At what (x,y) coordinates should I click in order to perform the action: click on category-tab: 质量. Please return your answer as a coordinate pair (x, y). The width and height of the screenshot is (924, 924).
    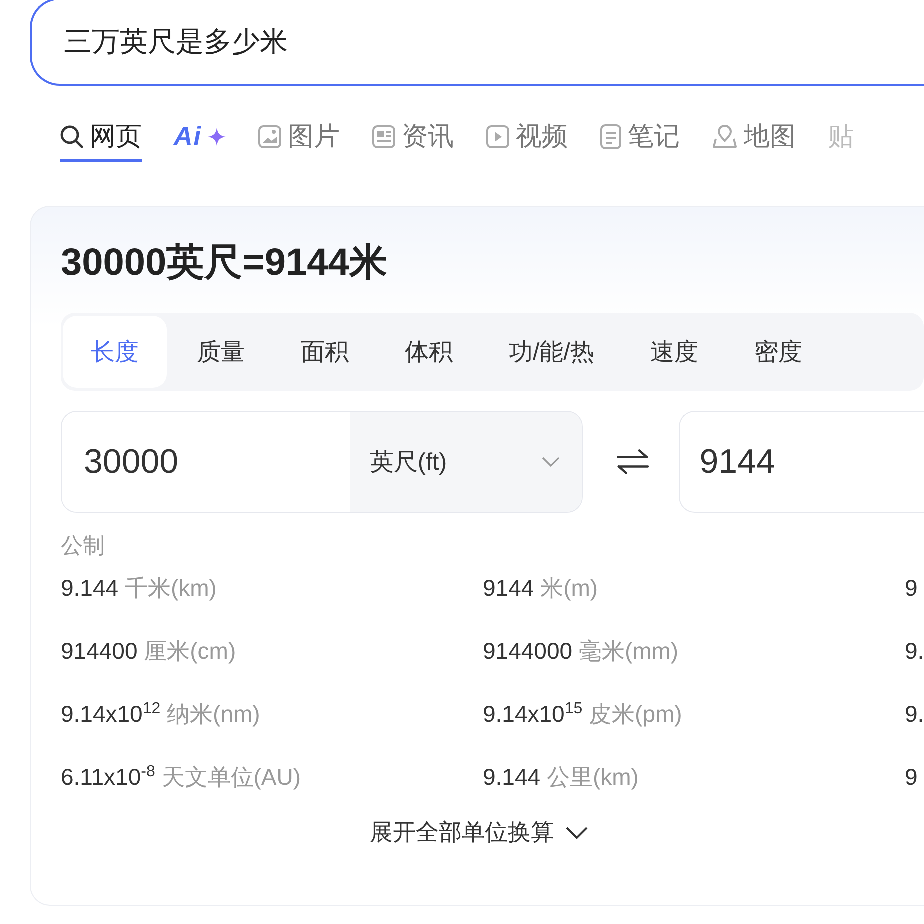
    Looking at the image, I should click on (221, 352).